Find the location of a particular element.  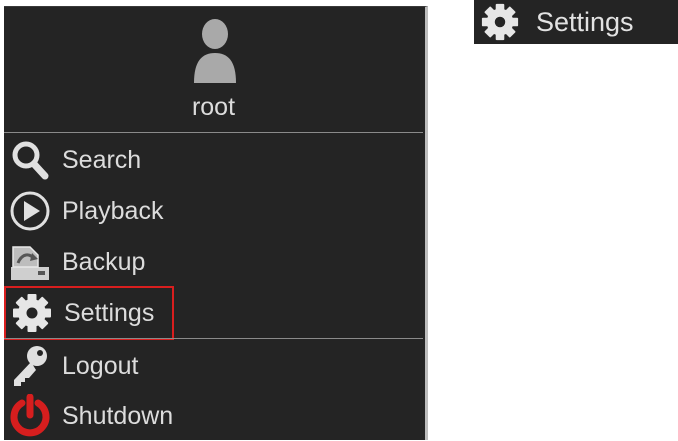

menu-item-label: Search is located at coordinates (102, 159).